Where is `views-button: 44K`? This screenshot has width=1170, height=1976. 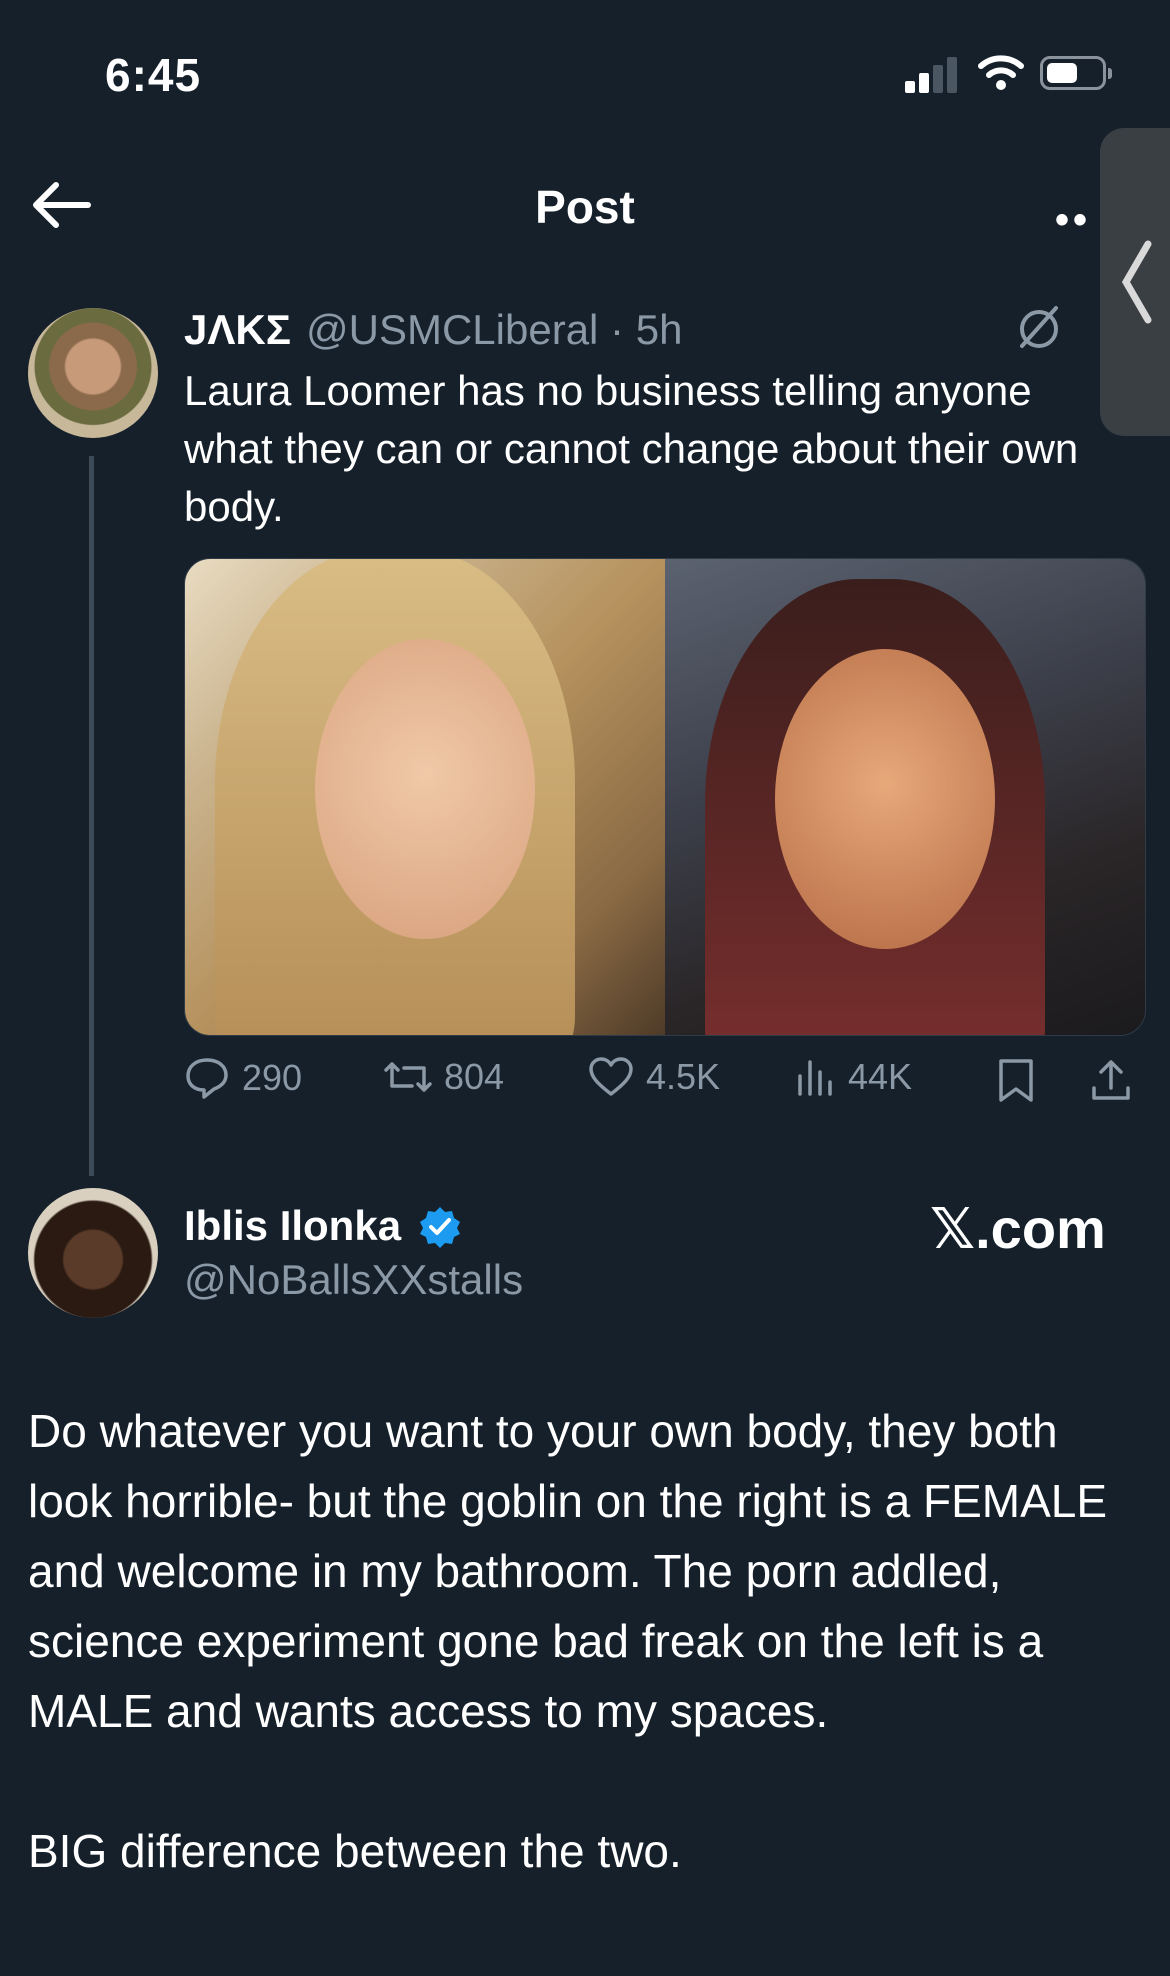 views-button: 44K is located at coordinates (854, 1077).